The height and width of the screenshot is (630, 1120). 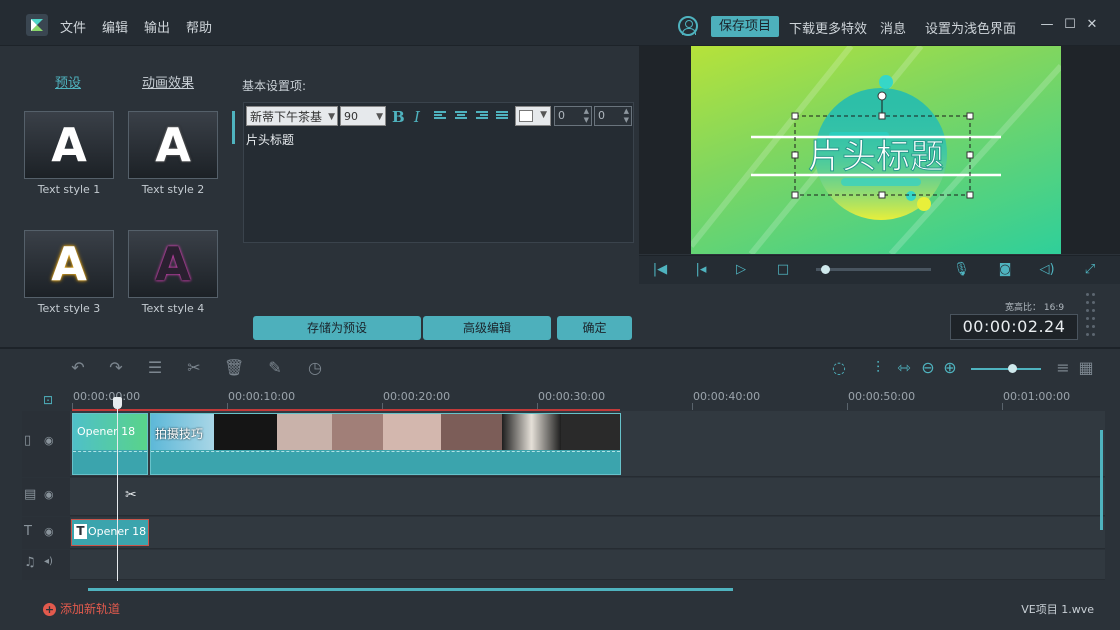 I want to click on video-preview: 片头标题, so click(x=876, y=150).